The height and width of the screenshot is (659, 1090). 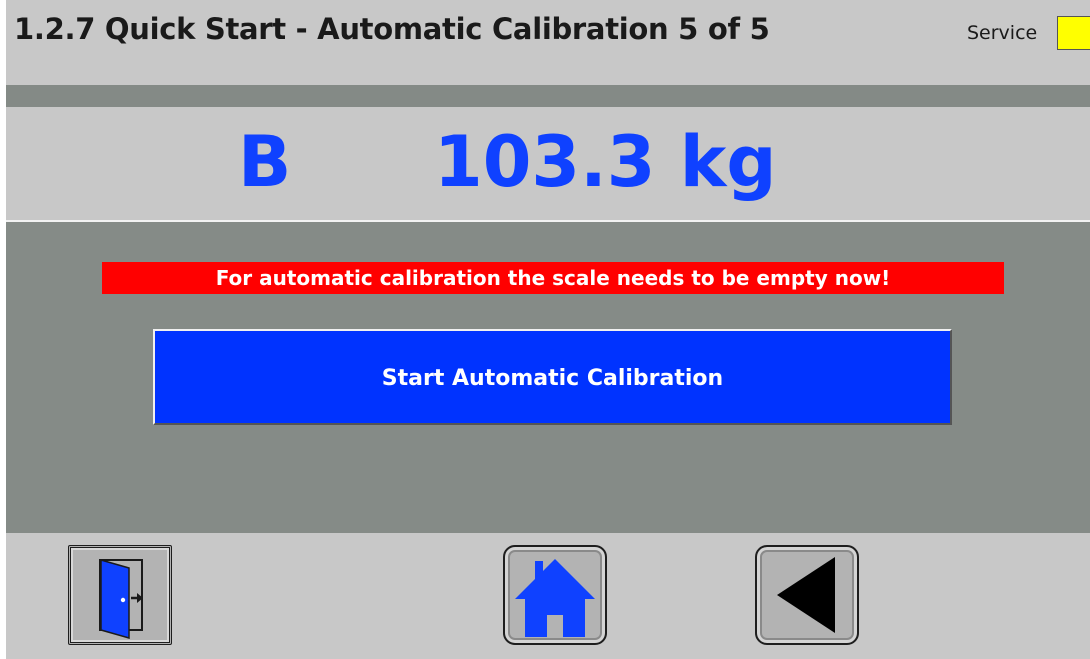 I want to click on exit-button, so click(x=120, y=595).